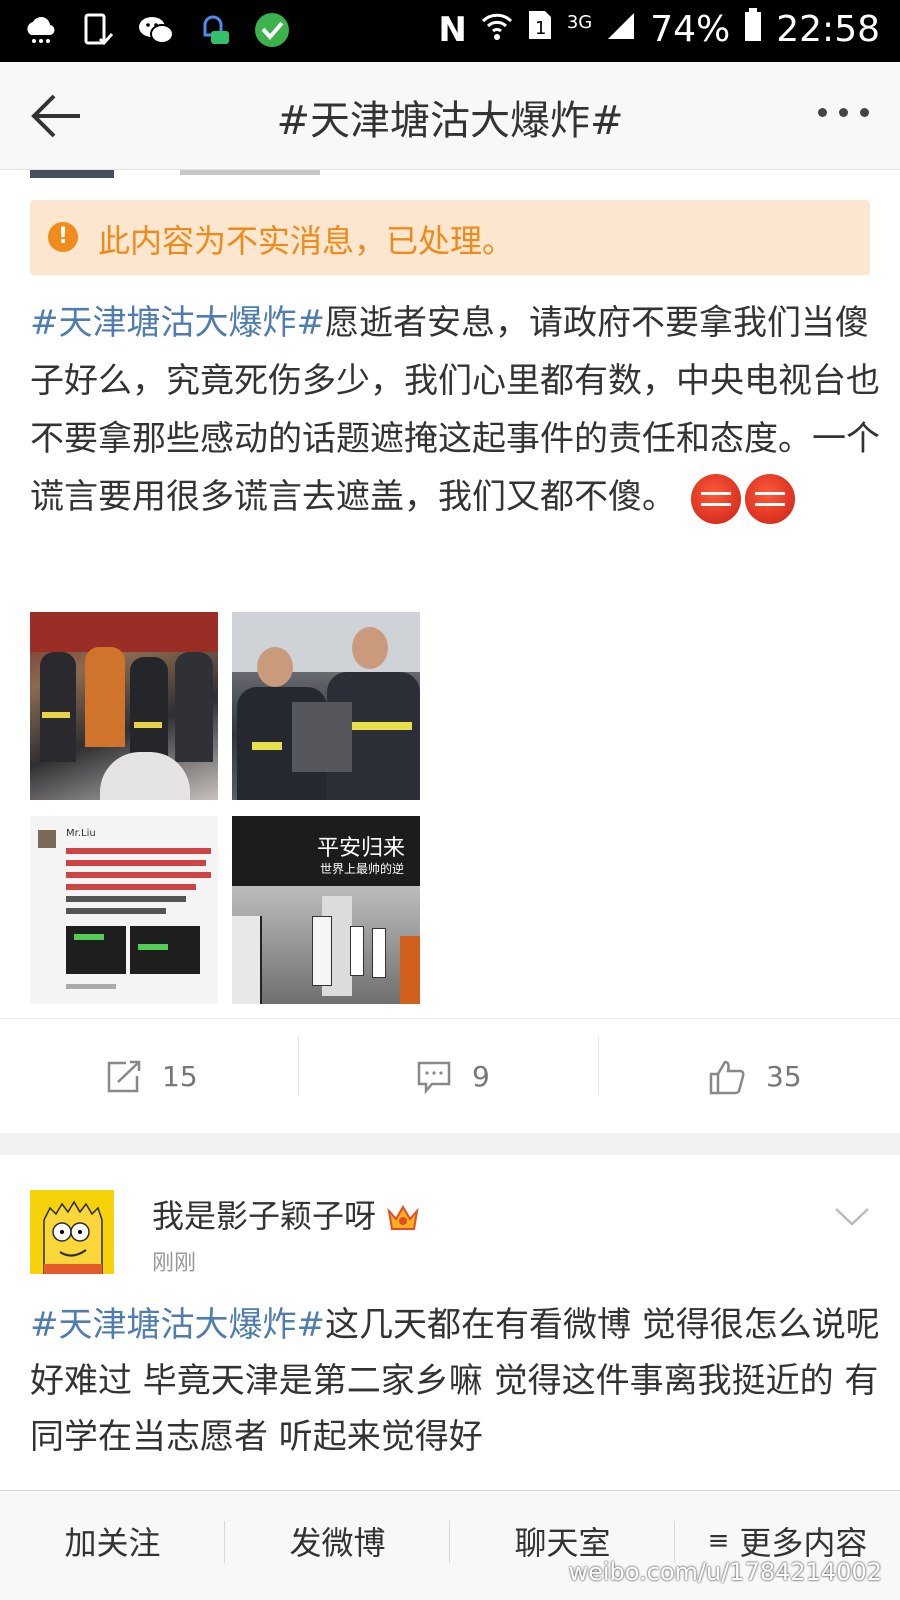  Describe the element at coordinates (784, 1076) in the screenshot. I see `like-count: 35` at that location.